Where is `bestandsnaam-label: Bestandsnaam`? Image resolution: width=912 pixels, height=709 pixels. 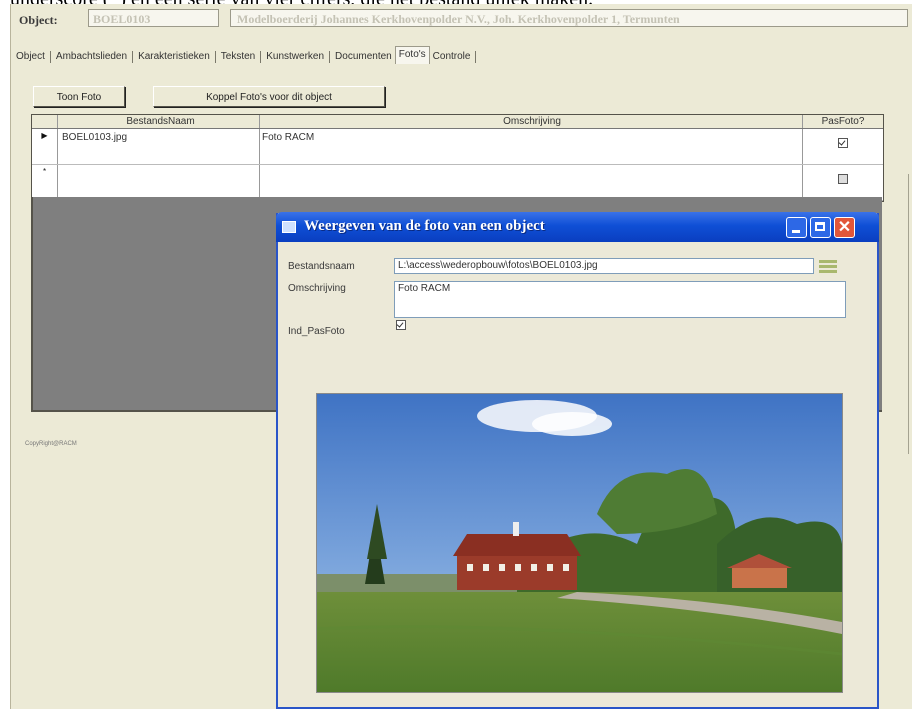 bestandsnaam-label: Bestandsnaam is located at coordinates (321, 266).